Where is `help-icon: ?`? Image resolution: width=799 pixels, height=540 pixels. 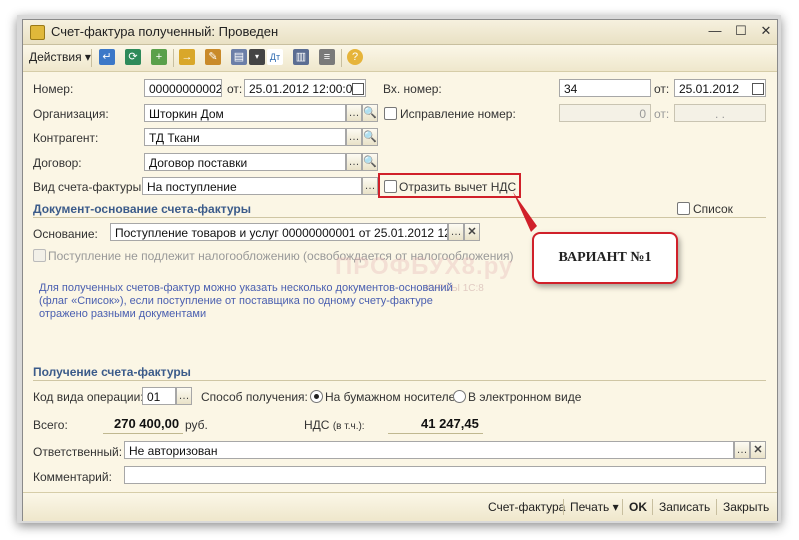
help-icon: ? is located at coordinates (355, 57).